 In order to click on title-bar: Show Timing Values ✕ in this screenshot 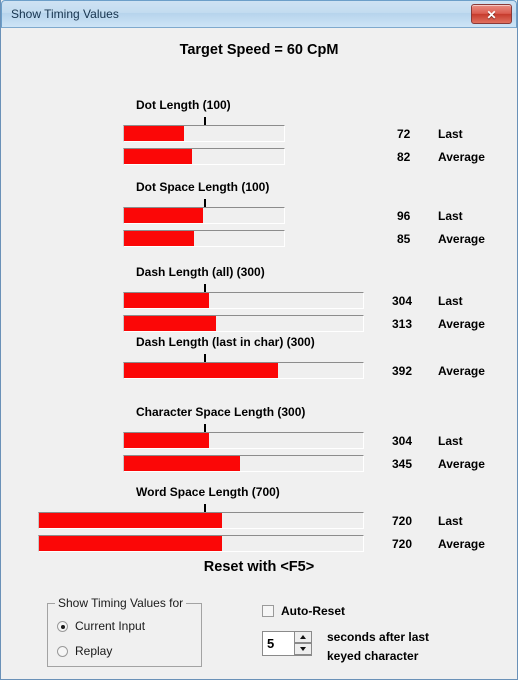, I will do `click(259, 14)`.